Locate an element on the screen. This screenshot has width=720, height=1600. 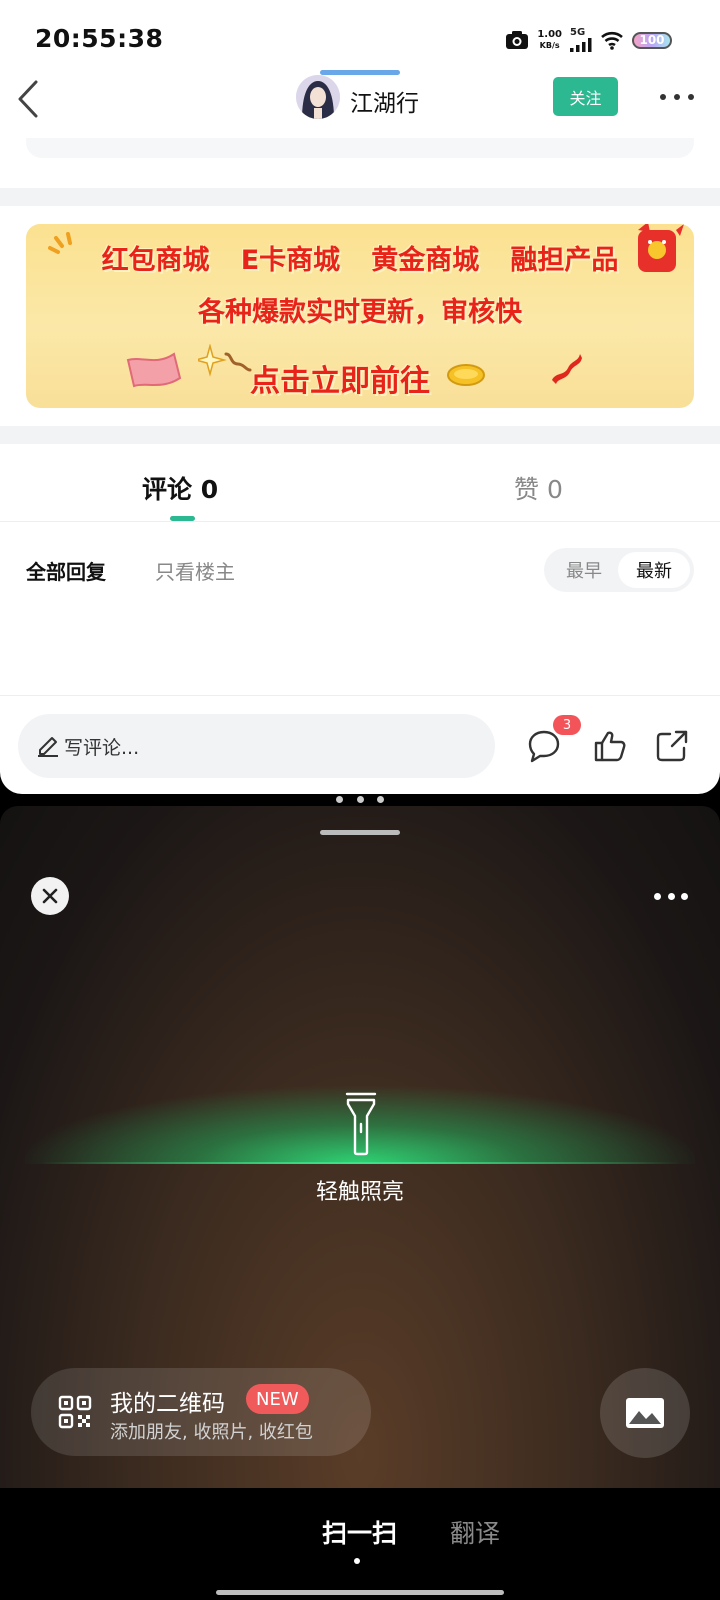
banner-item: E卡商城 is located at coordinates (290, 260).